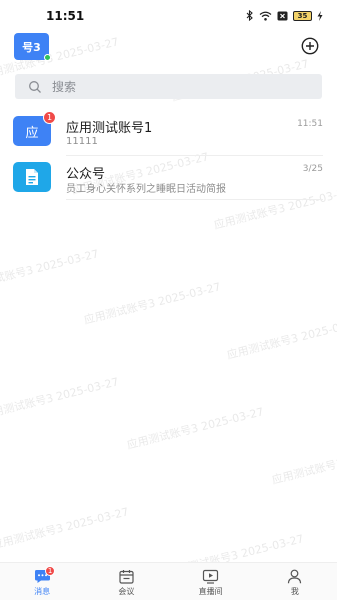 This screenshot has height=600, width=337. I want to click on search-placeholder: 搜索, so click(64, 87).